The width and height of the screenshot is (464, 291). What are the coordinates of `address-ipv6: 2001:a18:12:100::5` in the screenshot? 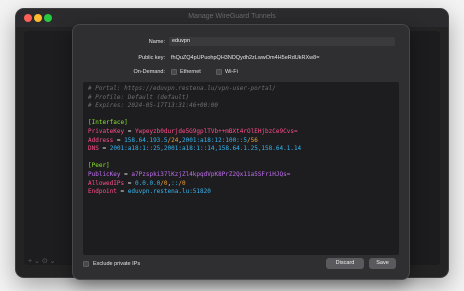 It's located at (215, 140).